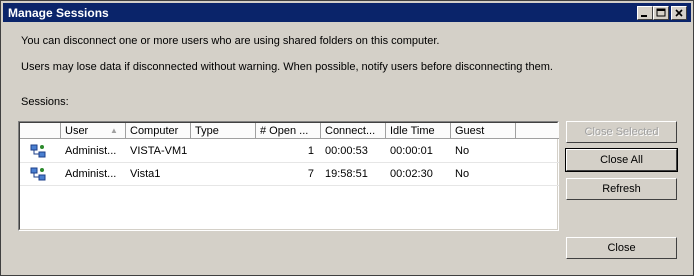  I want to click on maximize-icon, so click(661, 12).